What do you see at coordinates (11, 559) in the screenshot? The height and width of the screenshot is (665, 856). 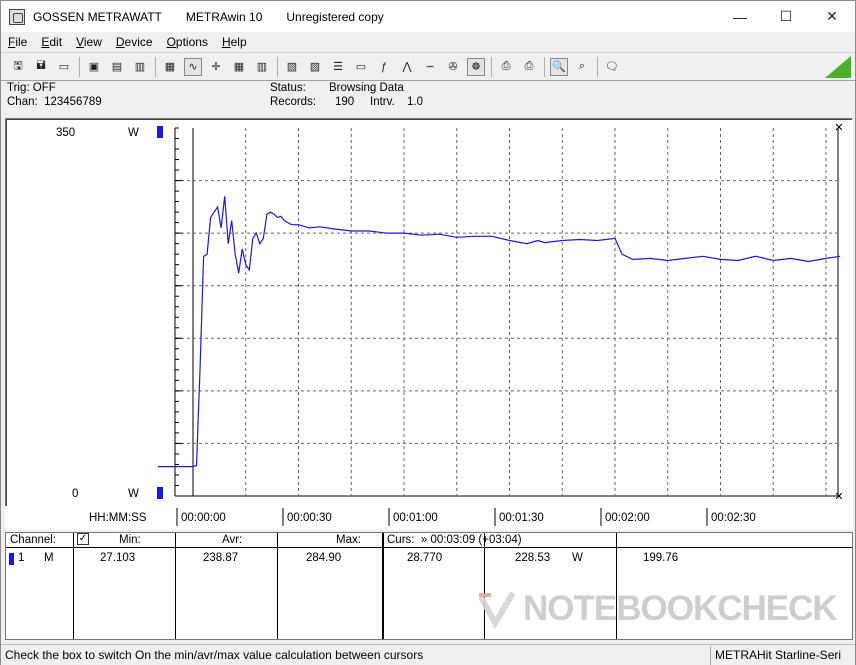 I see `channel-color-swatch` at bounding box center [11, 559].